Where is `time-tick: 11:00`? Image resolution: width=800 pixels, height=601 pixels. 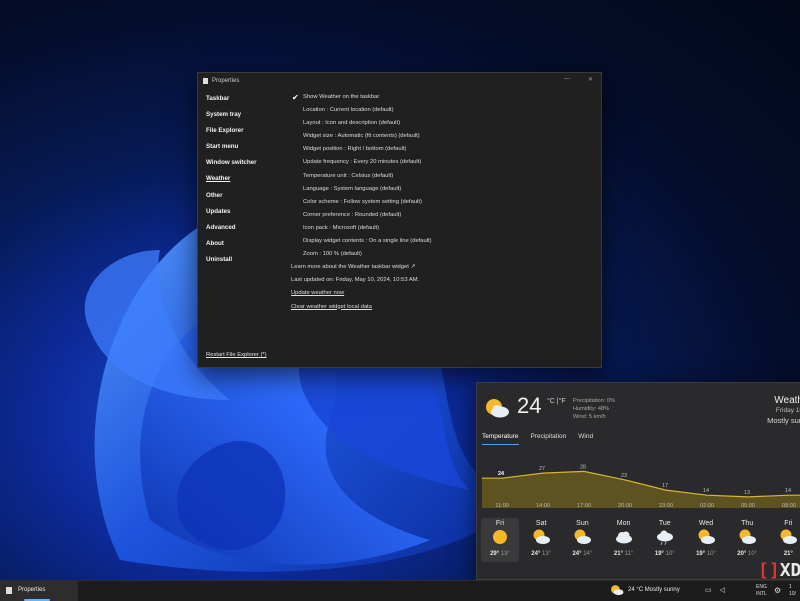
time-tick: 11:00 is located at coordinates (502, 506).